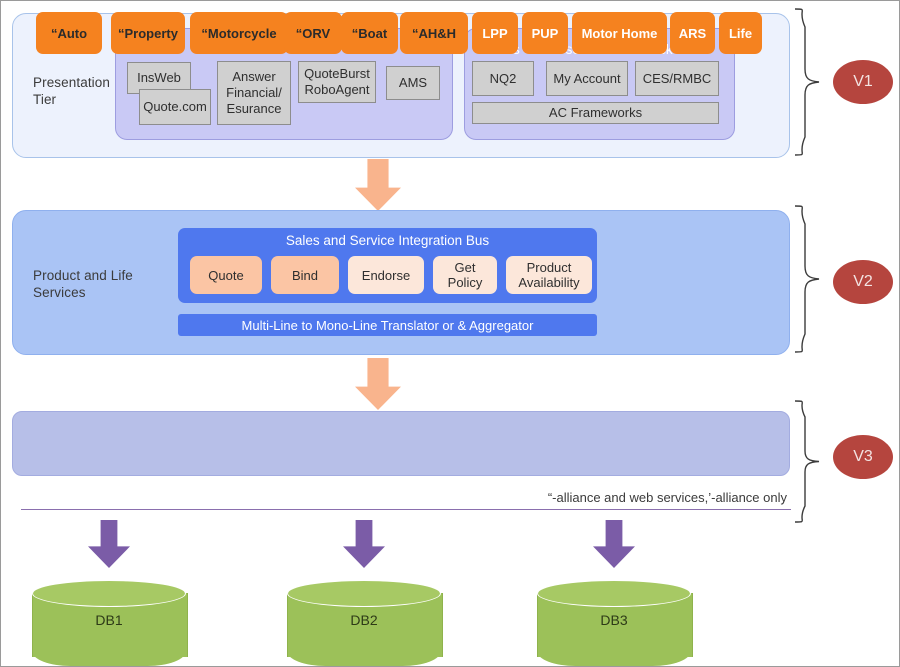 The width and height of the screenshot is (900, 667). I want to click on appbox-ac-frameworks: AC Frameworks, so click(595, 113).